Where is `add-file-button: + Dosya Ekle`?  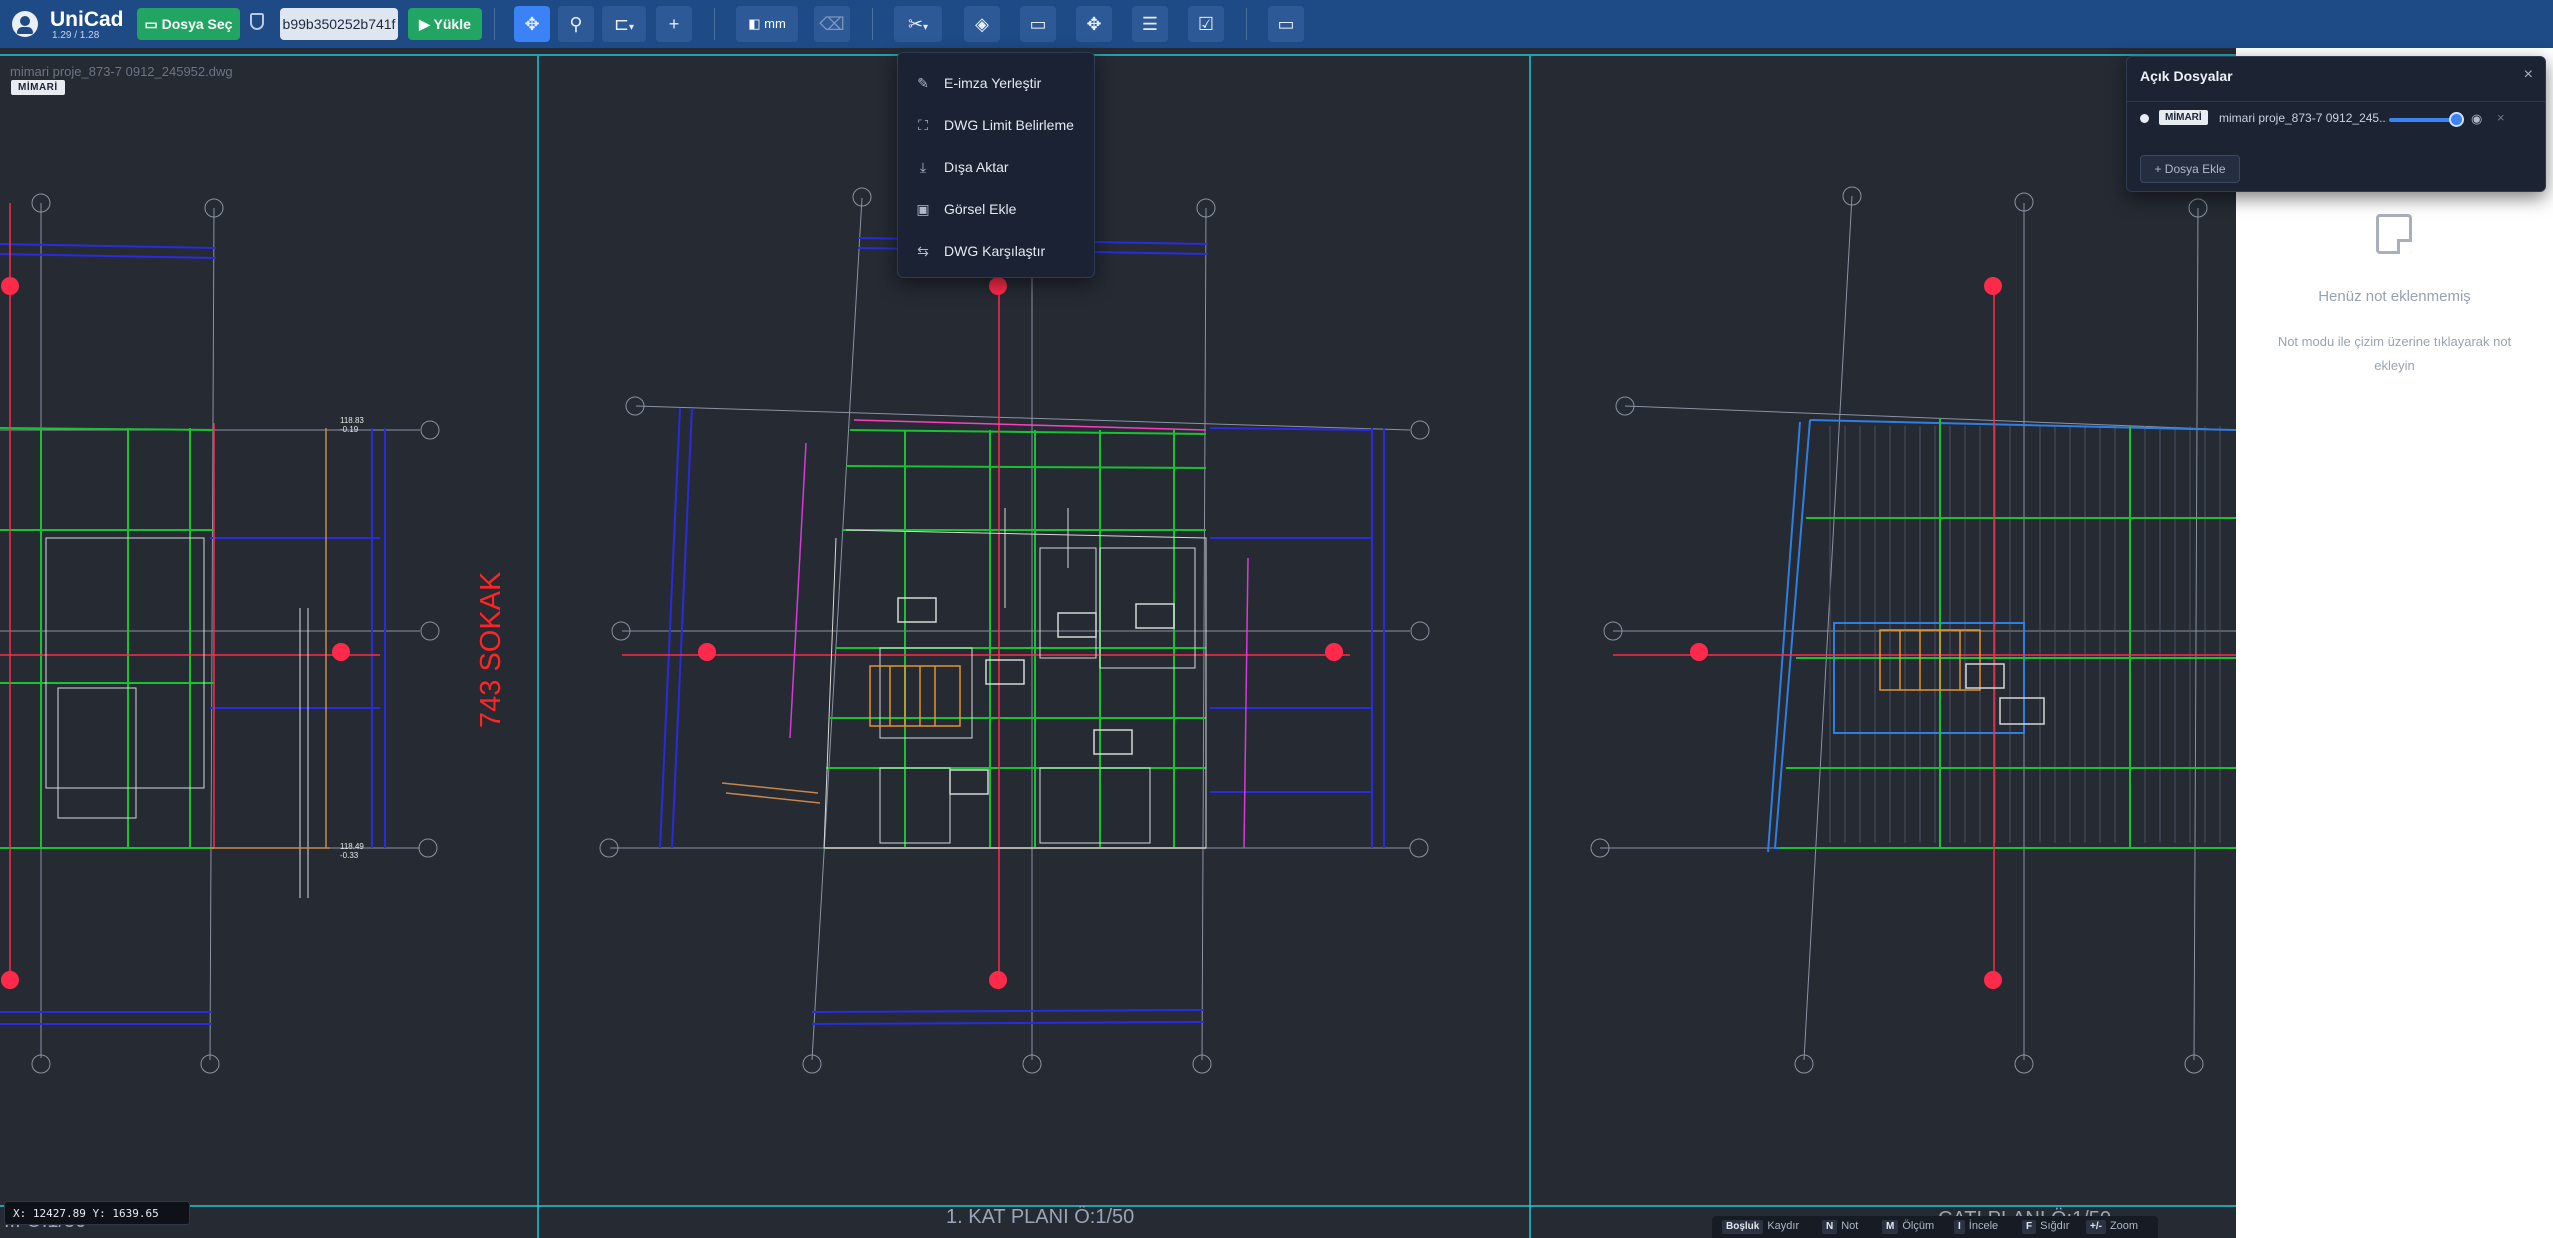 add-file-button: + Dosya Ekle is located at coordinates (2190, 169).